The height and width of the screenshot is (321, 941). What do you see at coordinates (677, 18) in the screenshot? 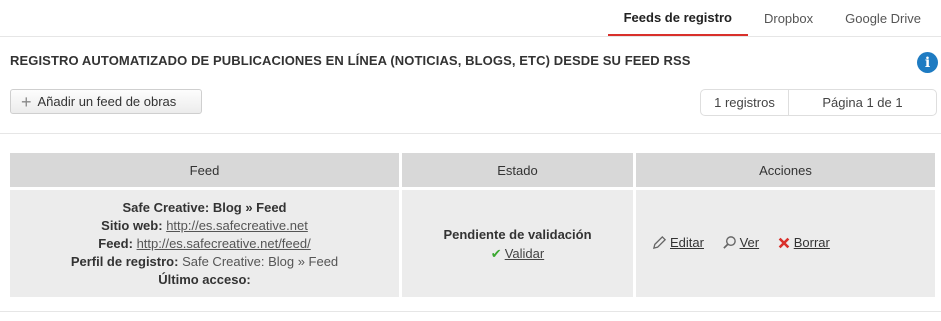
I see `tab-feeds-de-registro: Feeds de registro` at bounding box center [677, 18].